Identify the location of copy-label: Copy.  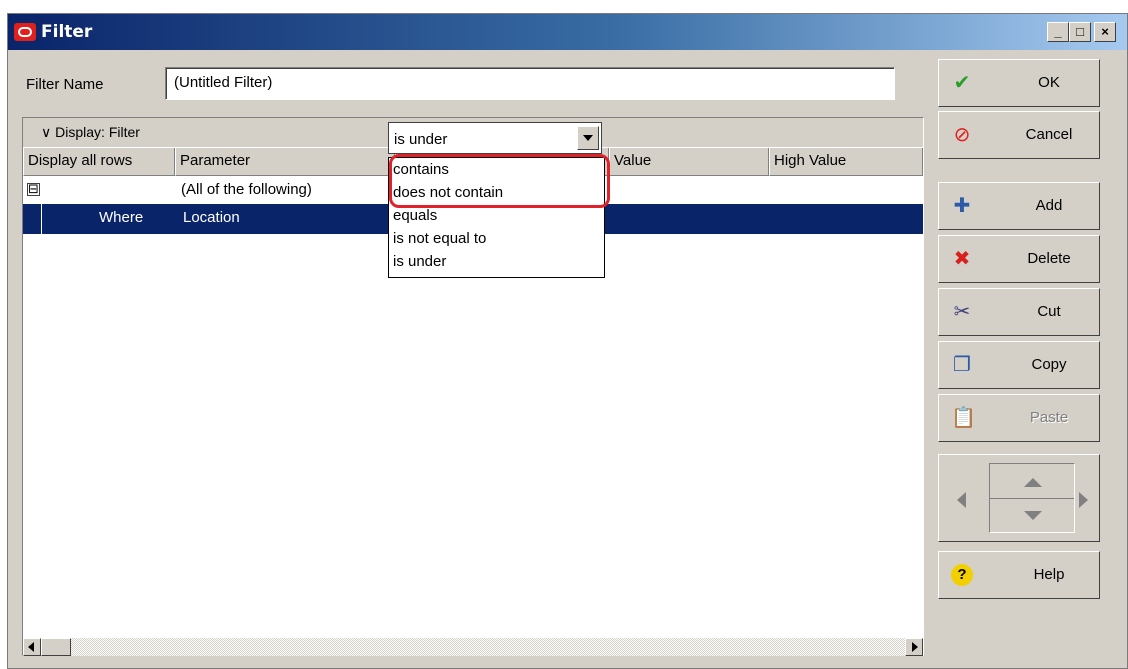
(1049, 364).